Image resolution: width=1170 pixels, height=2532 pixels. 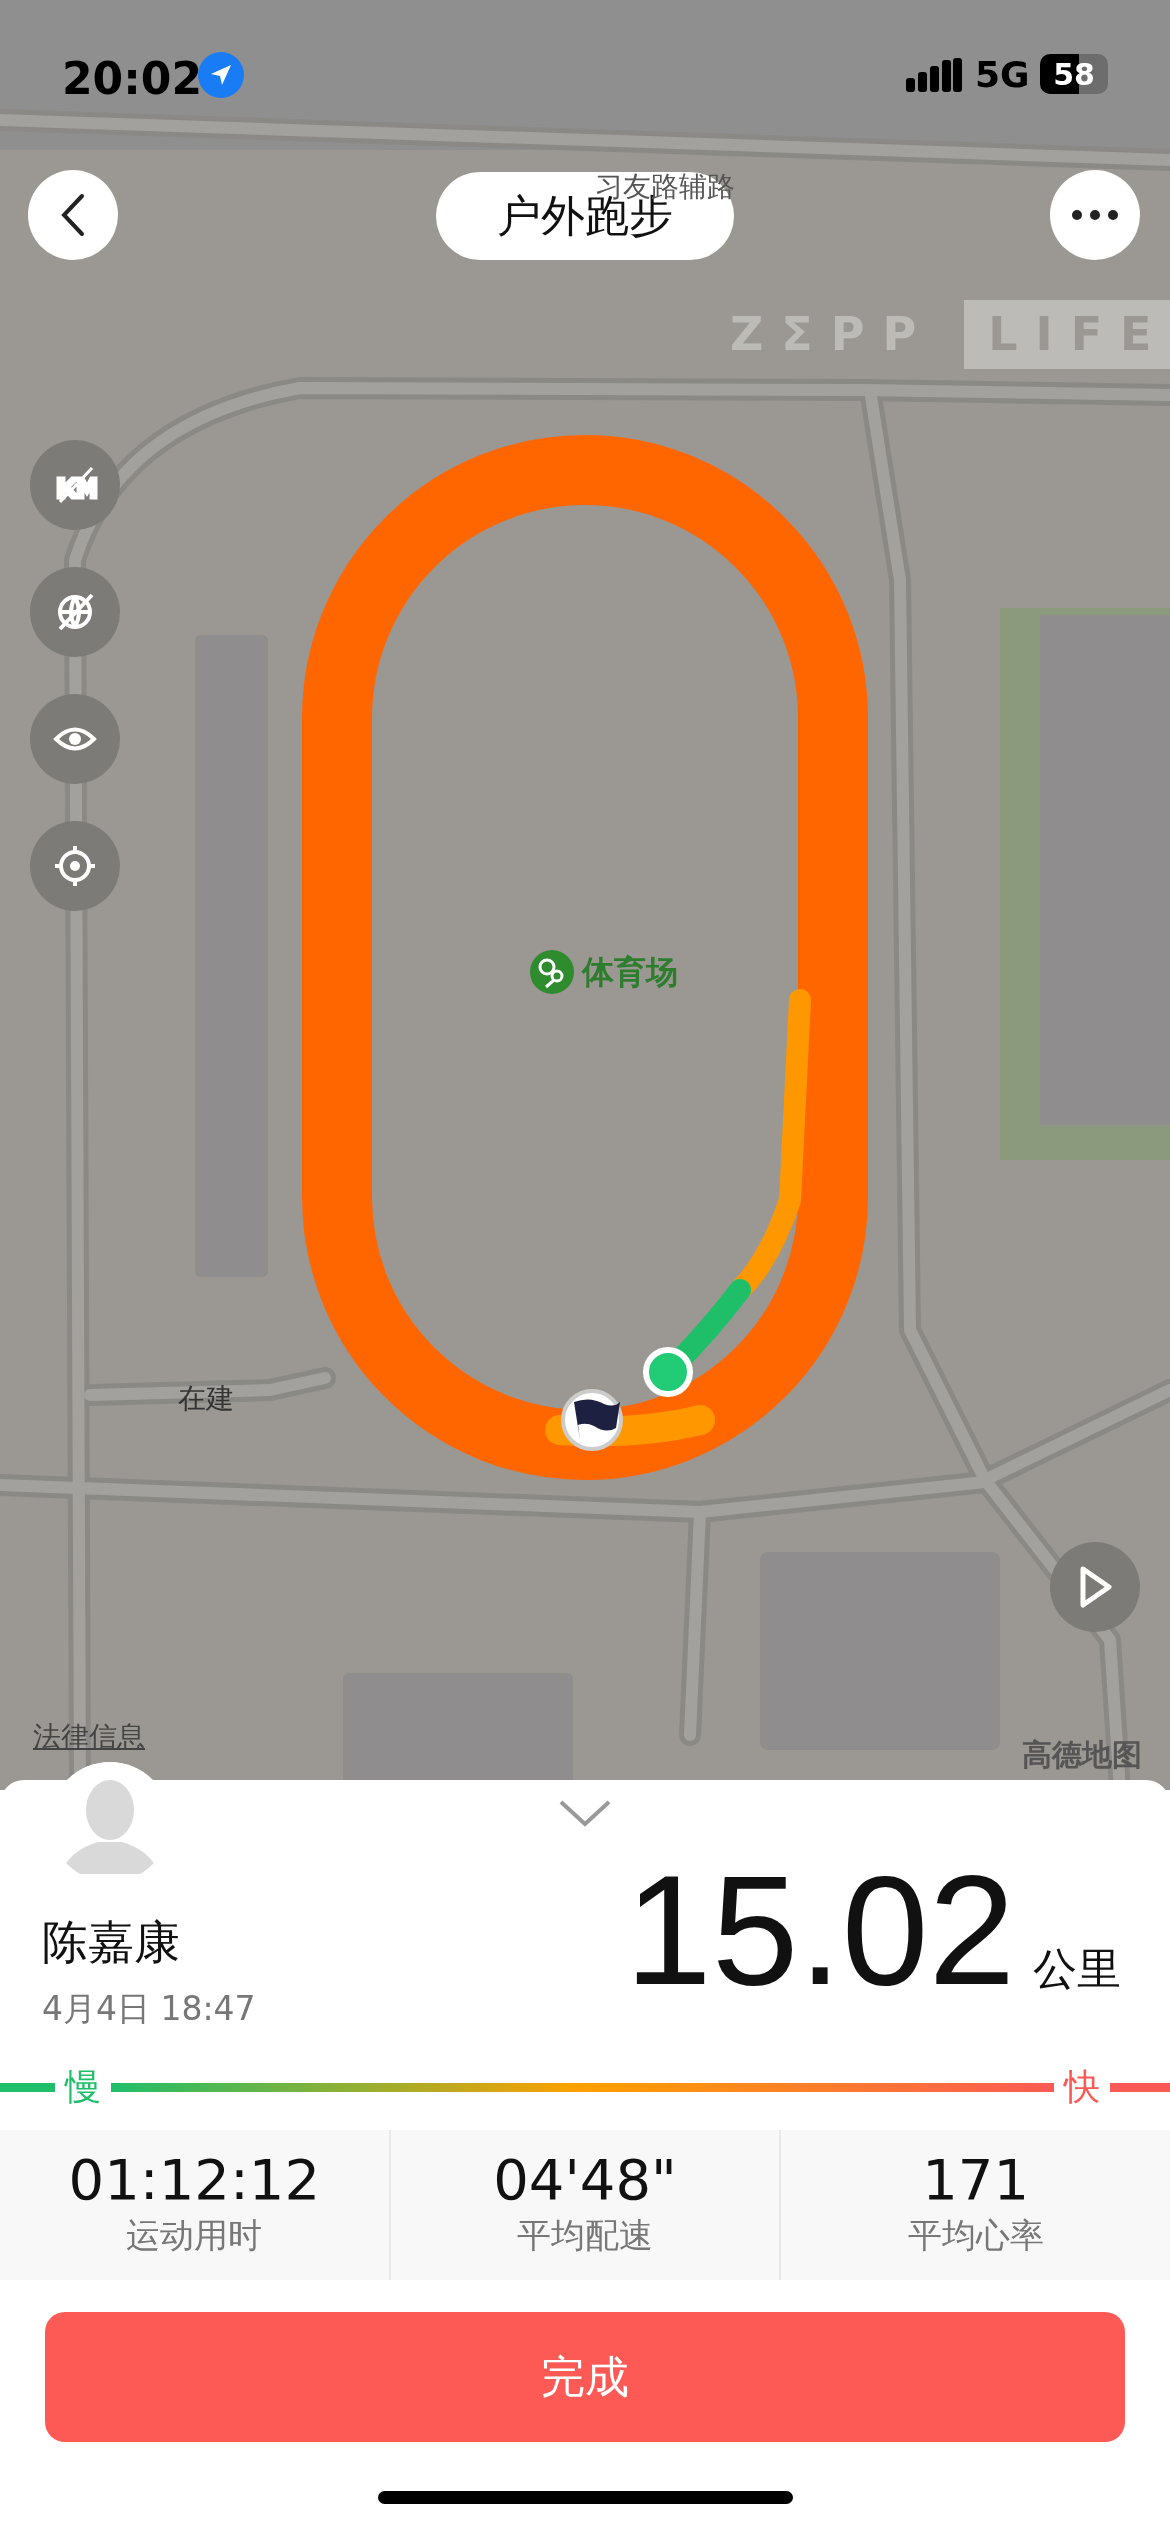 What do you see at coordinates (585, 2179) in the screenshot?
I see `stat-value: 04'48"` at bounding box center [585, 2179].